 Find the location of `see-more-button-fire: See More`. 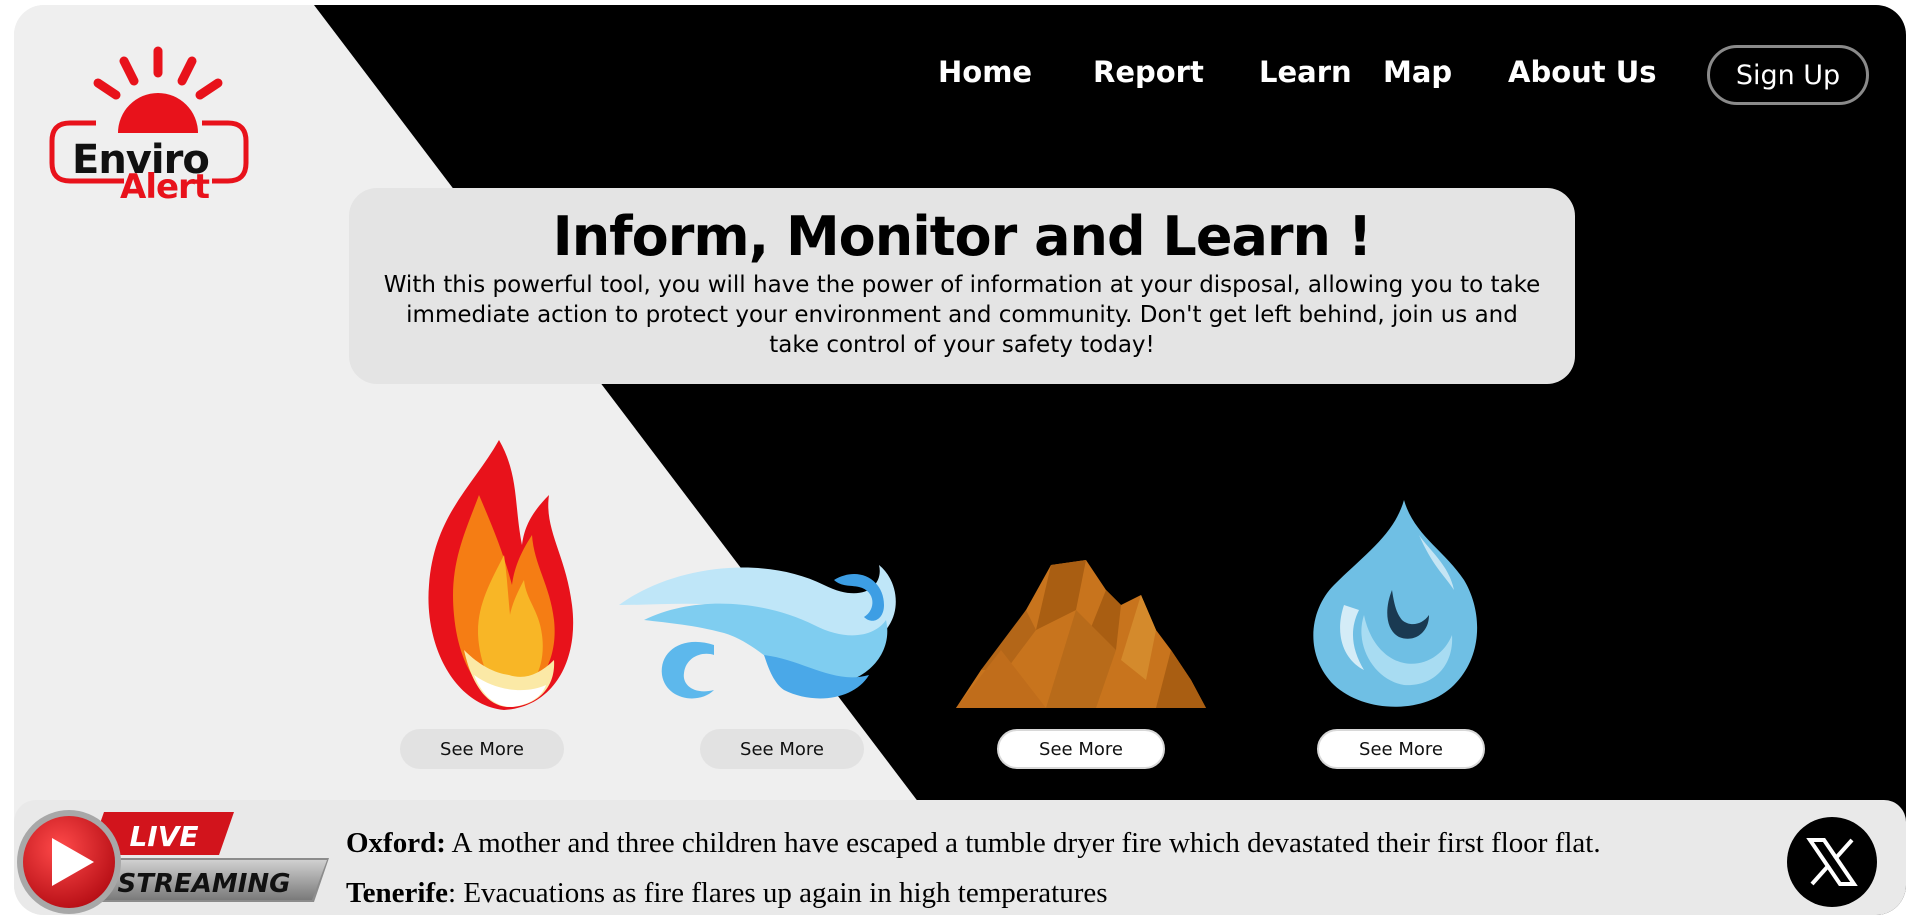

see-more-button-fire: See More is located at coordinates (482, 749).